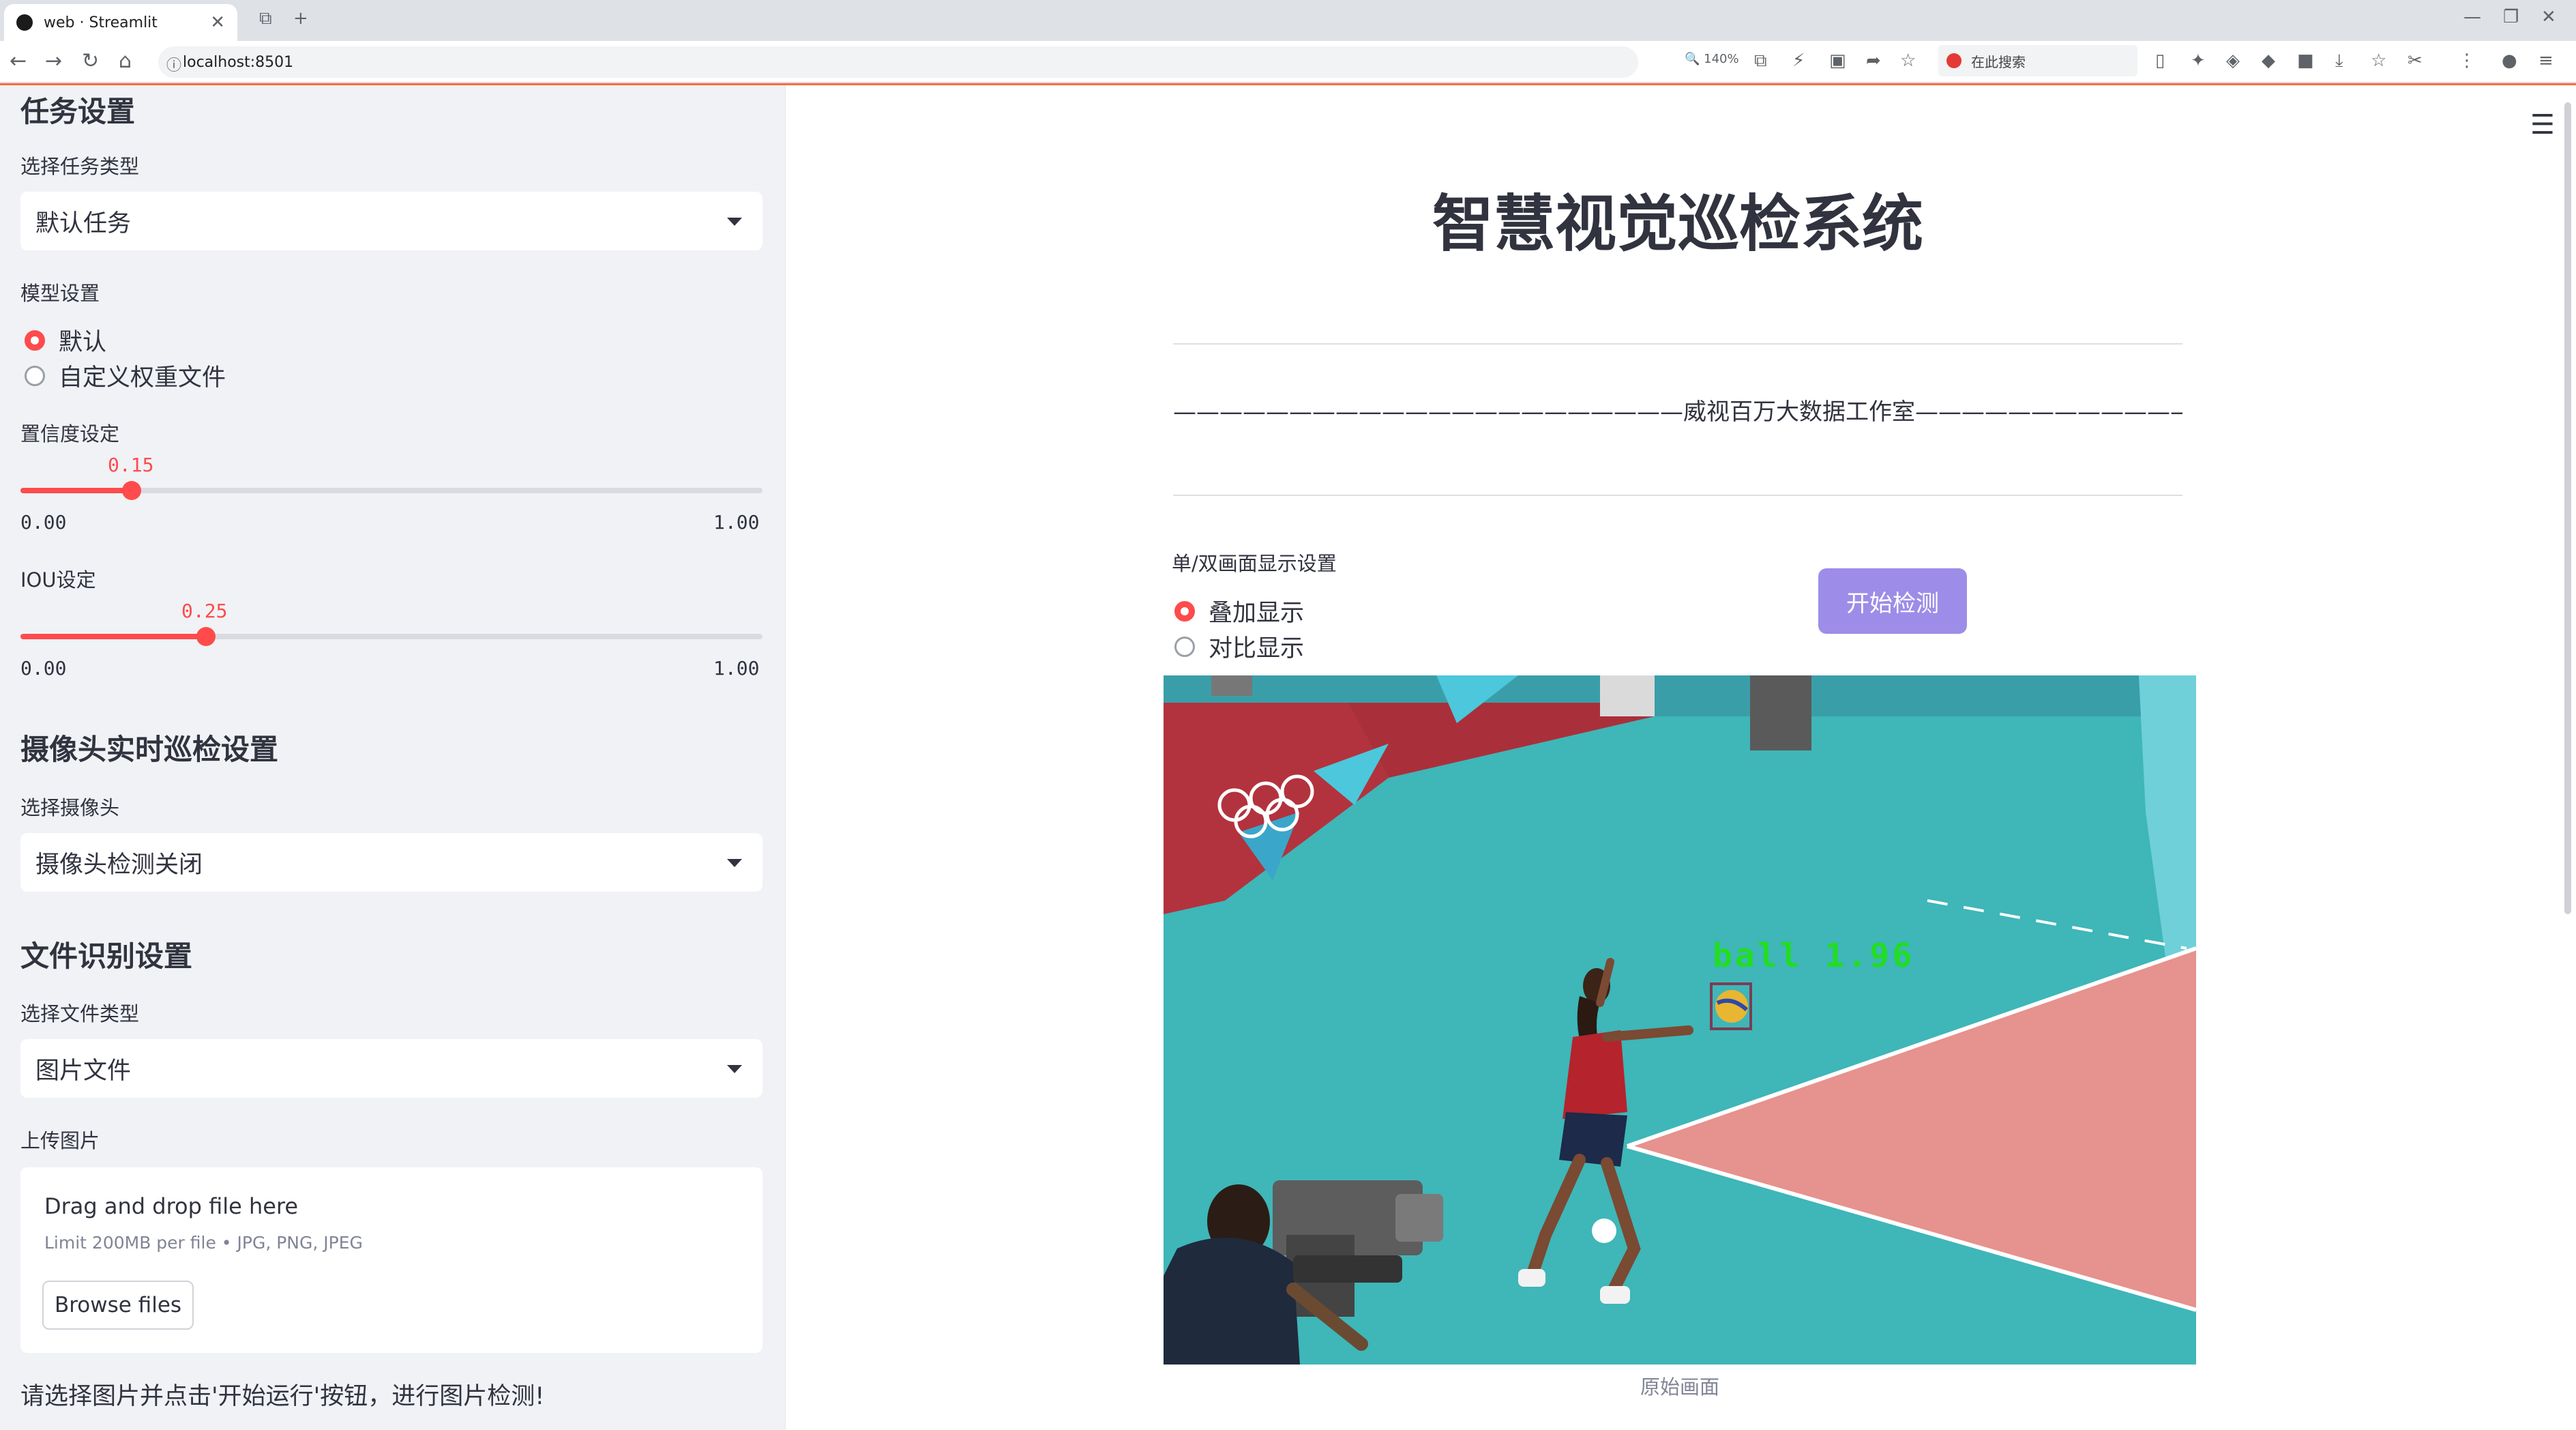 Image resolution: width=2576 pixels, height=1430 pixels. Describe the element at coordinates (106, 956) in the screenshot. I see `file-settings-header: 文件识别设置` at that location.